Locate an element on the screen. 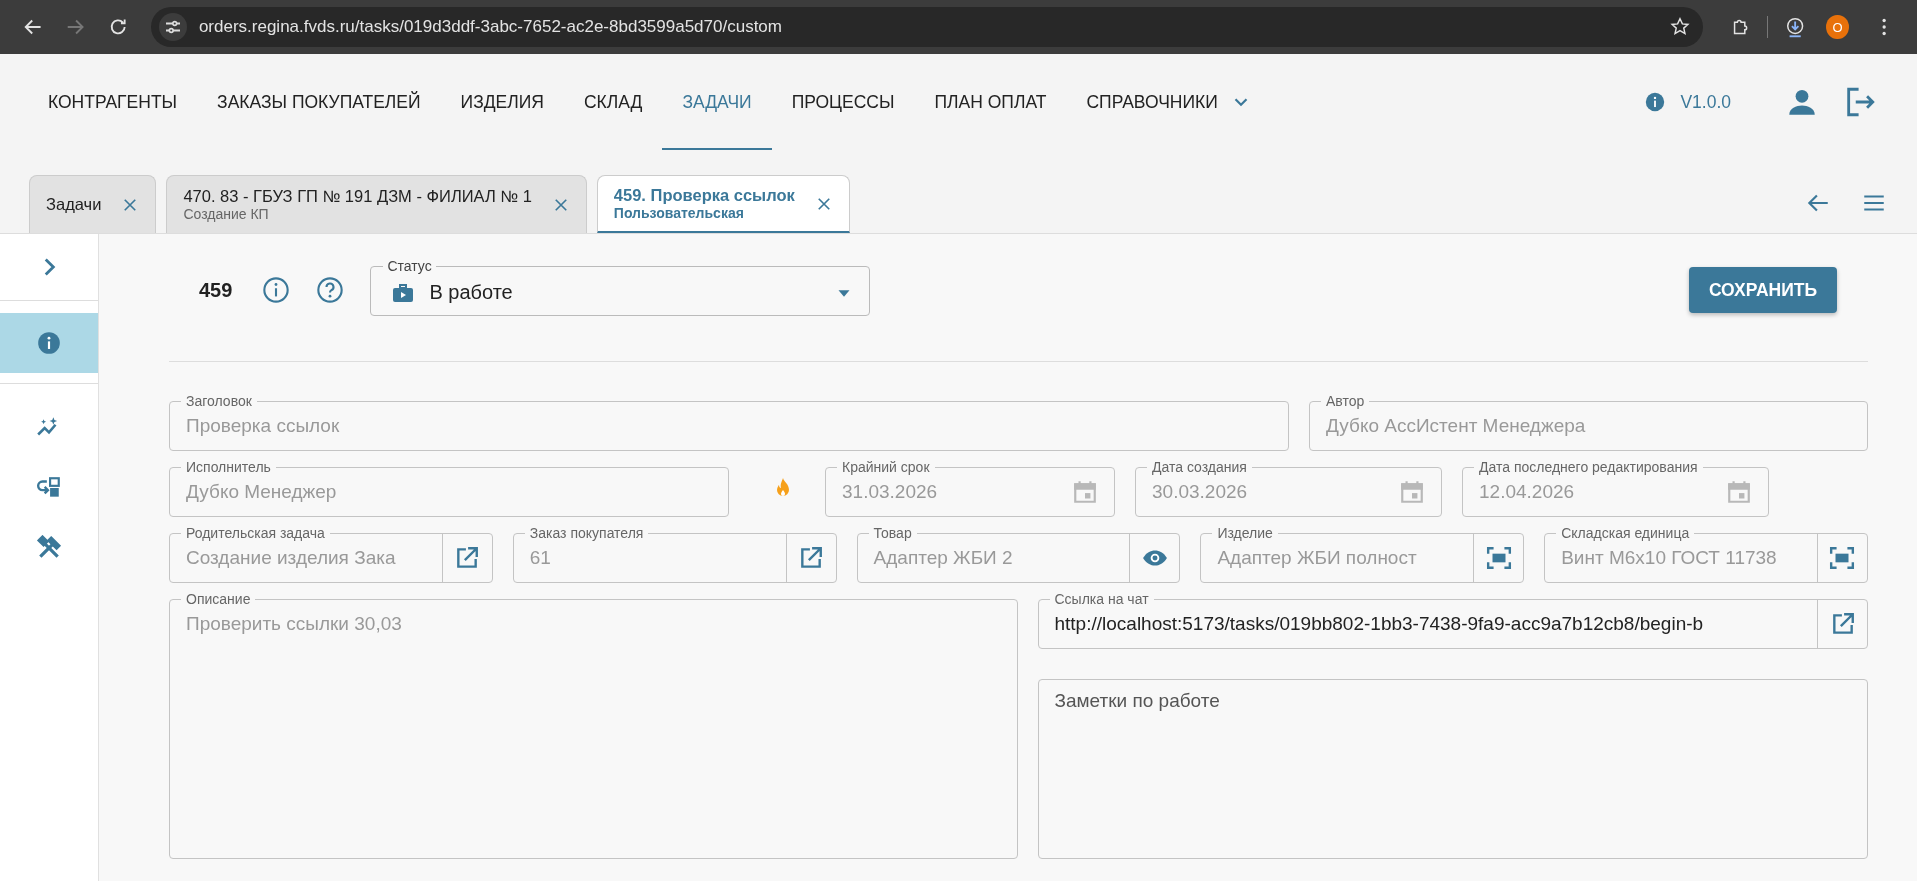 The width and height of the screenshot is (1917, 881). status-select: Статус В работе is located at coordinates (620, 287).